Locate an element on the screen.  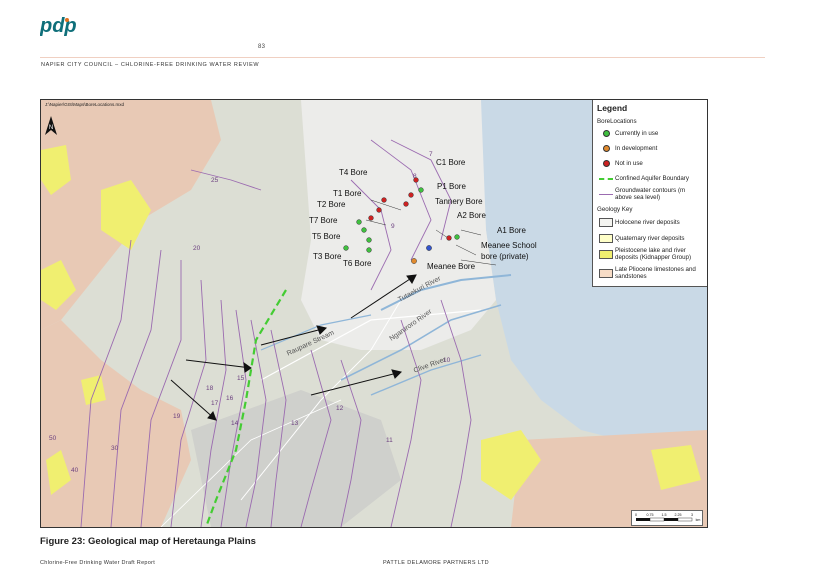
legend-title: Legend is located at coordinates (612, 108).